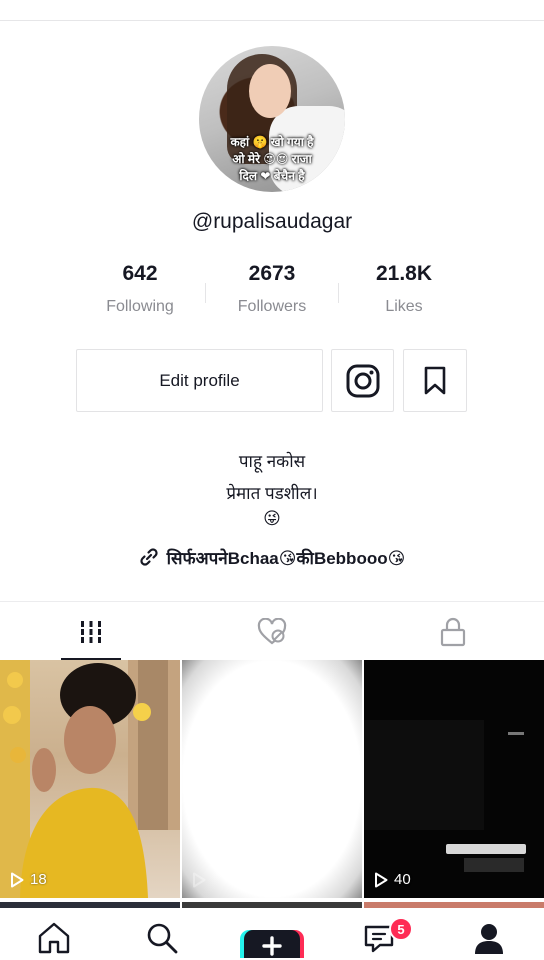 This screenshot has height=960, width=544. I want to click on private-lock-icon, so click(452, 631).